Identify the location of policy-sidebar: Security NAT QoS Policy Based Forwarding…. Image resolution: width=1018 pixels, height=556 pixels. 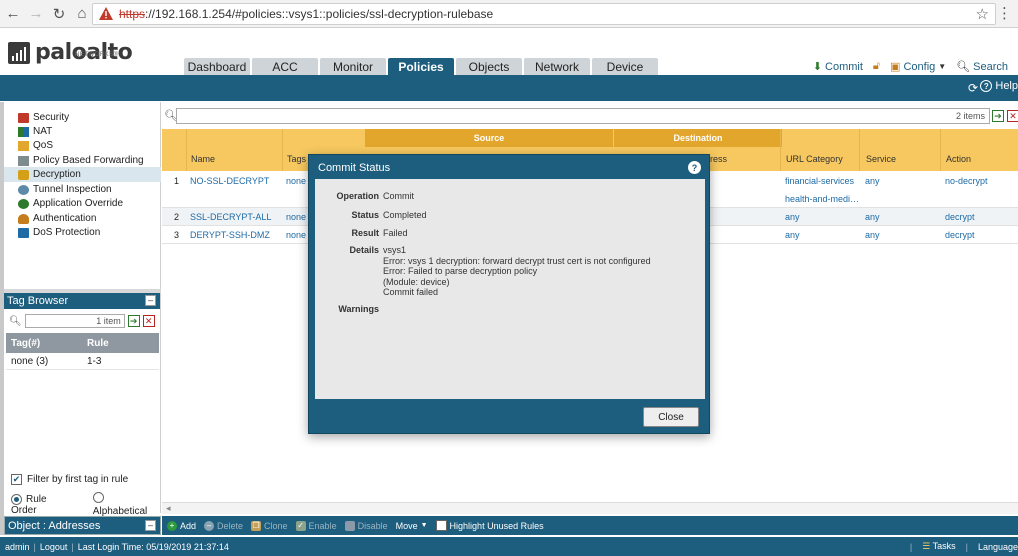
(82, 196).